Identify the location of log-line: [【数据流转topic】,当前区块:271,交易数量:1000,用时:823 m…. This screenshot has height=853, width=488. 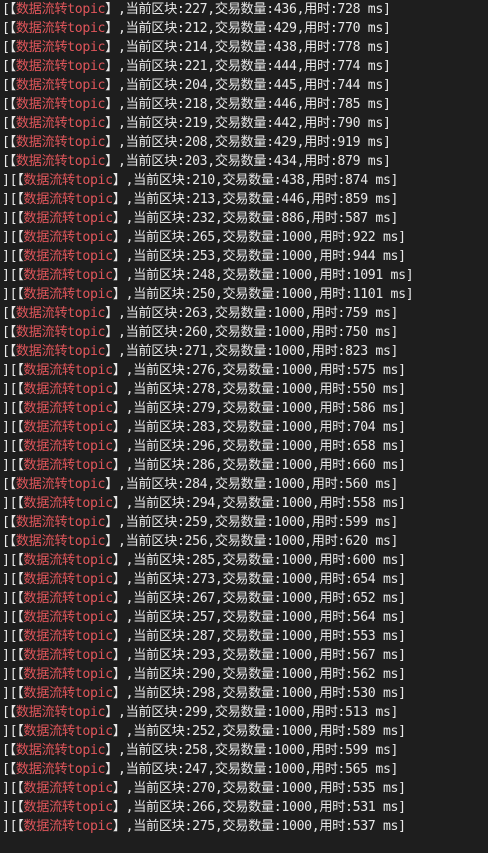
(245, 351).